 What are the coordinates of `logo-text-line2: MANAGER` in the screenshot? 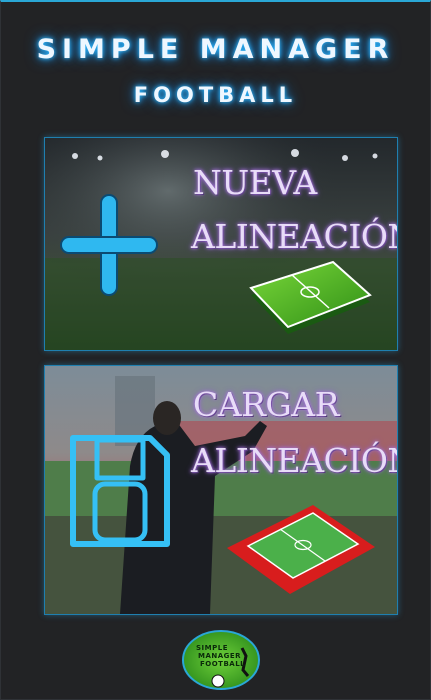 It's located at (220, 656).